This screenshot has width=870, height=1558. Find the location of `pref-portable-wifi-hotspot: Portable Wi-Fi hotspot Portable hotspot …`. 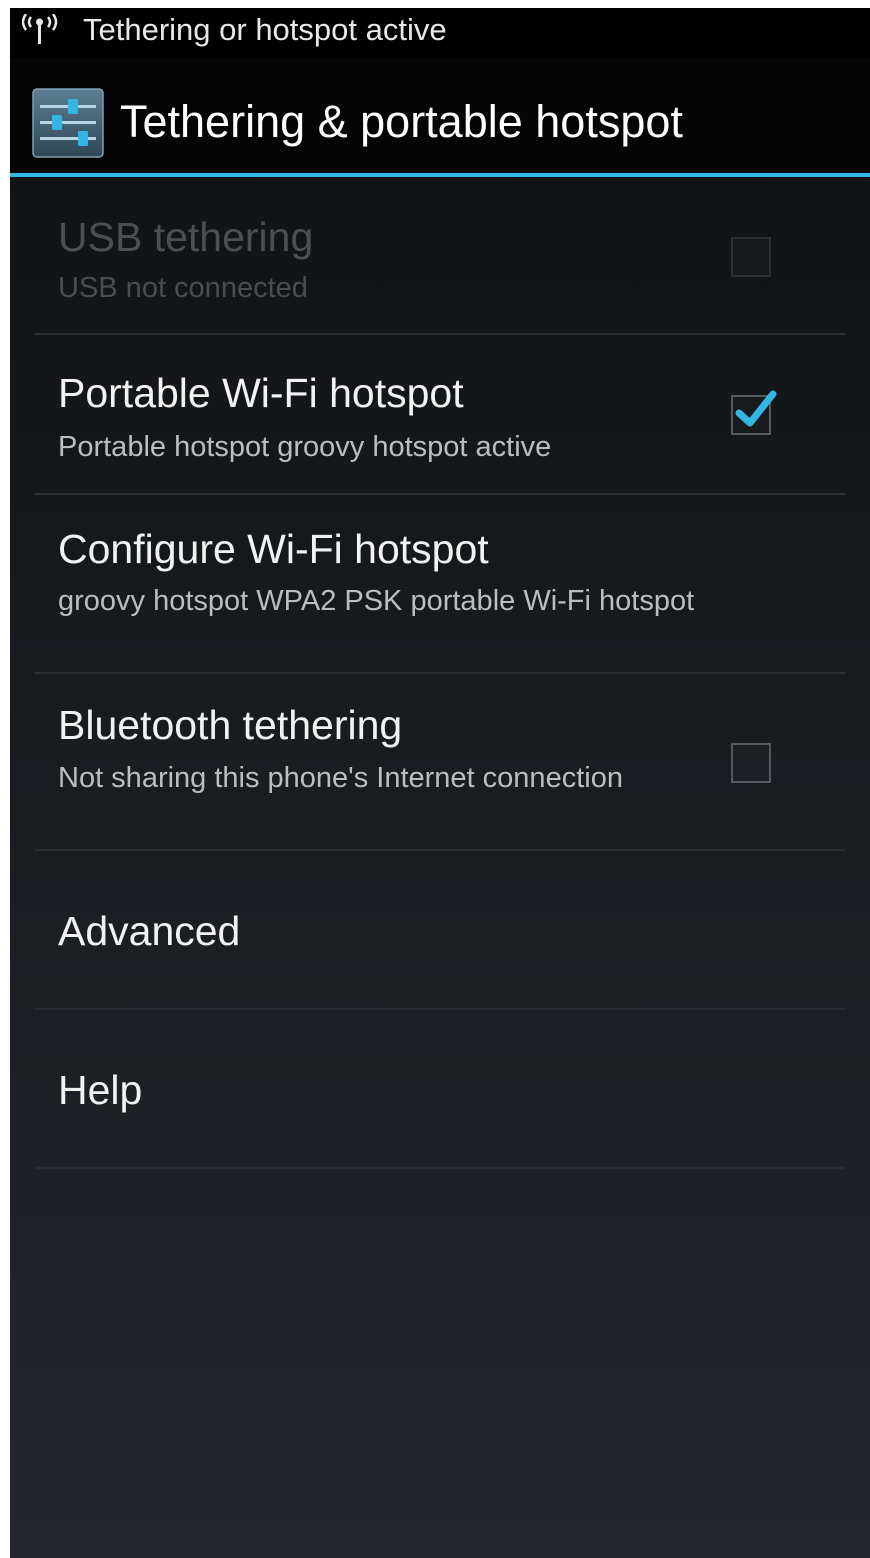

pref-portable-wifi-hotspot: Portable Wi-Fi hotspot Portable hotspot … is located at coordinates (440, 414).